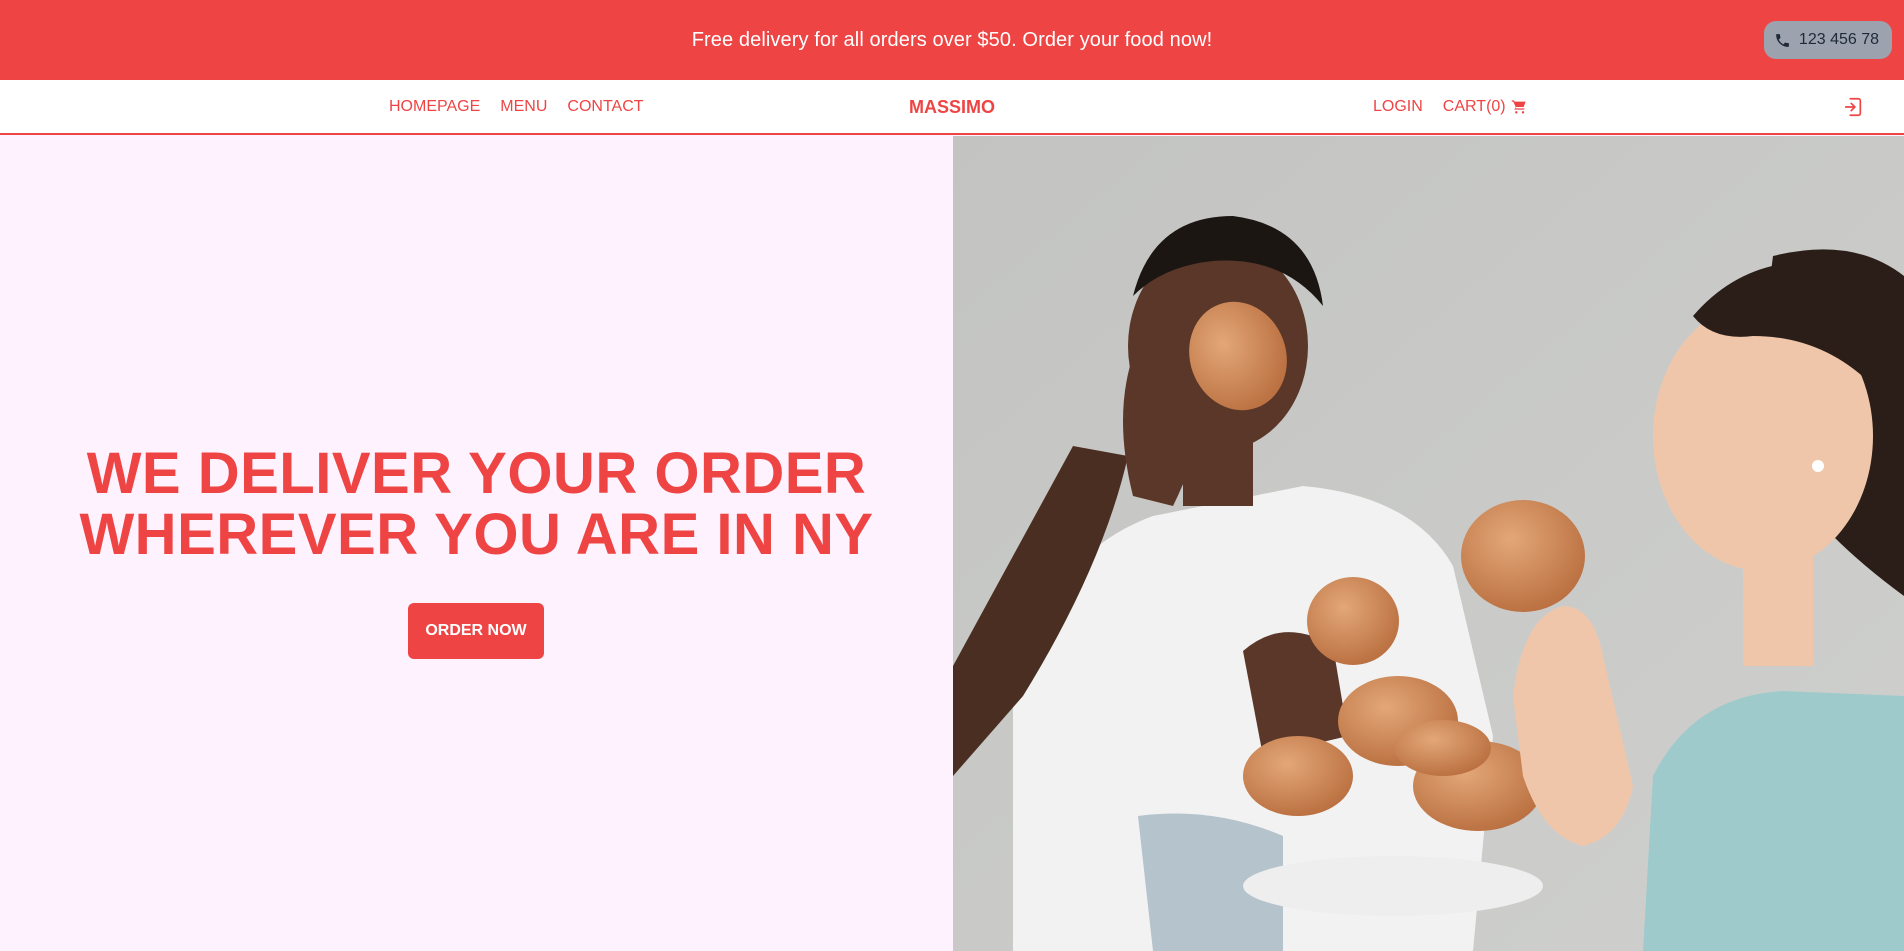 The width and height of the screenshot is (1904, 951). Describe the element at coordinates (476, 534) in the screenshot. I see `headline-line-2: WHEREVER YOU ARE IN NY` at that location.